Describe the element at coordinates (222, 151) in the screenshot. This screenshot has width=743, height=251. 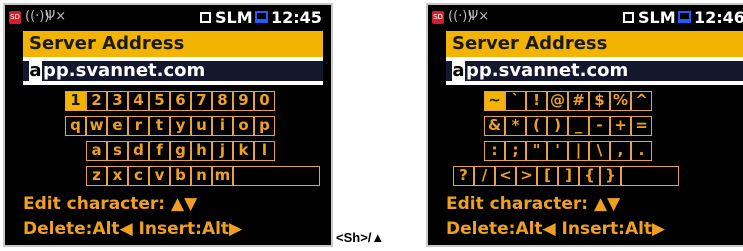
I see `key-2-6: j` at that location.